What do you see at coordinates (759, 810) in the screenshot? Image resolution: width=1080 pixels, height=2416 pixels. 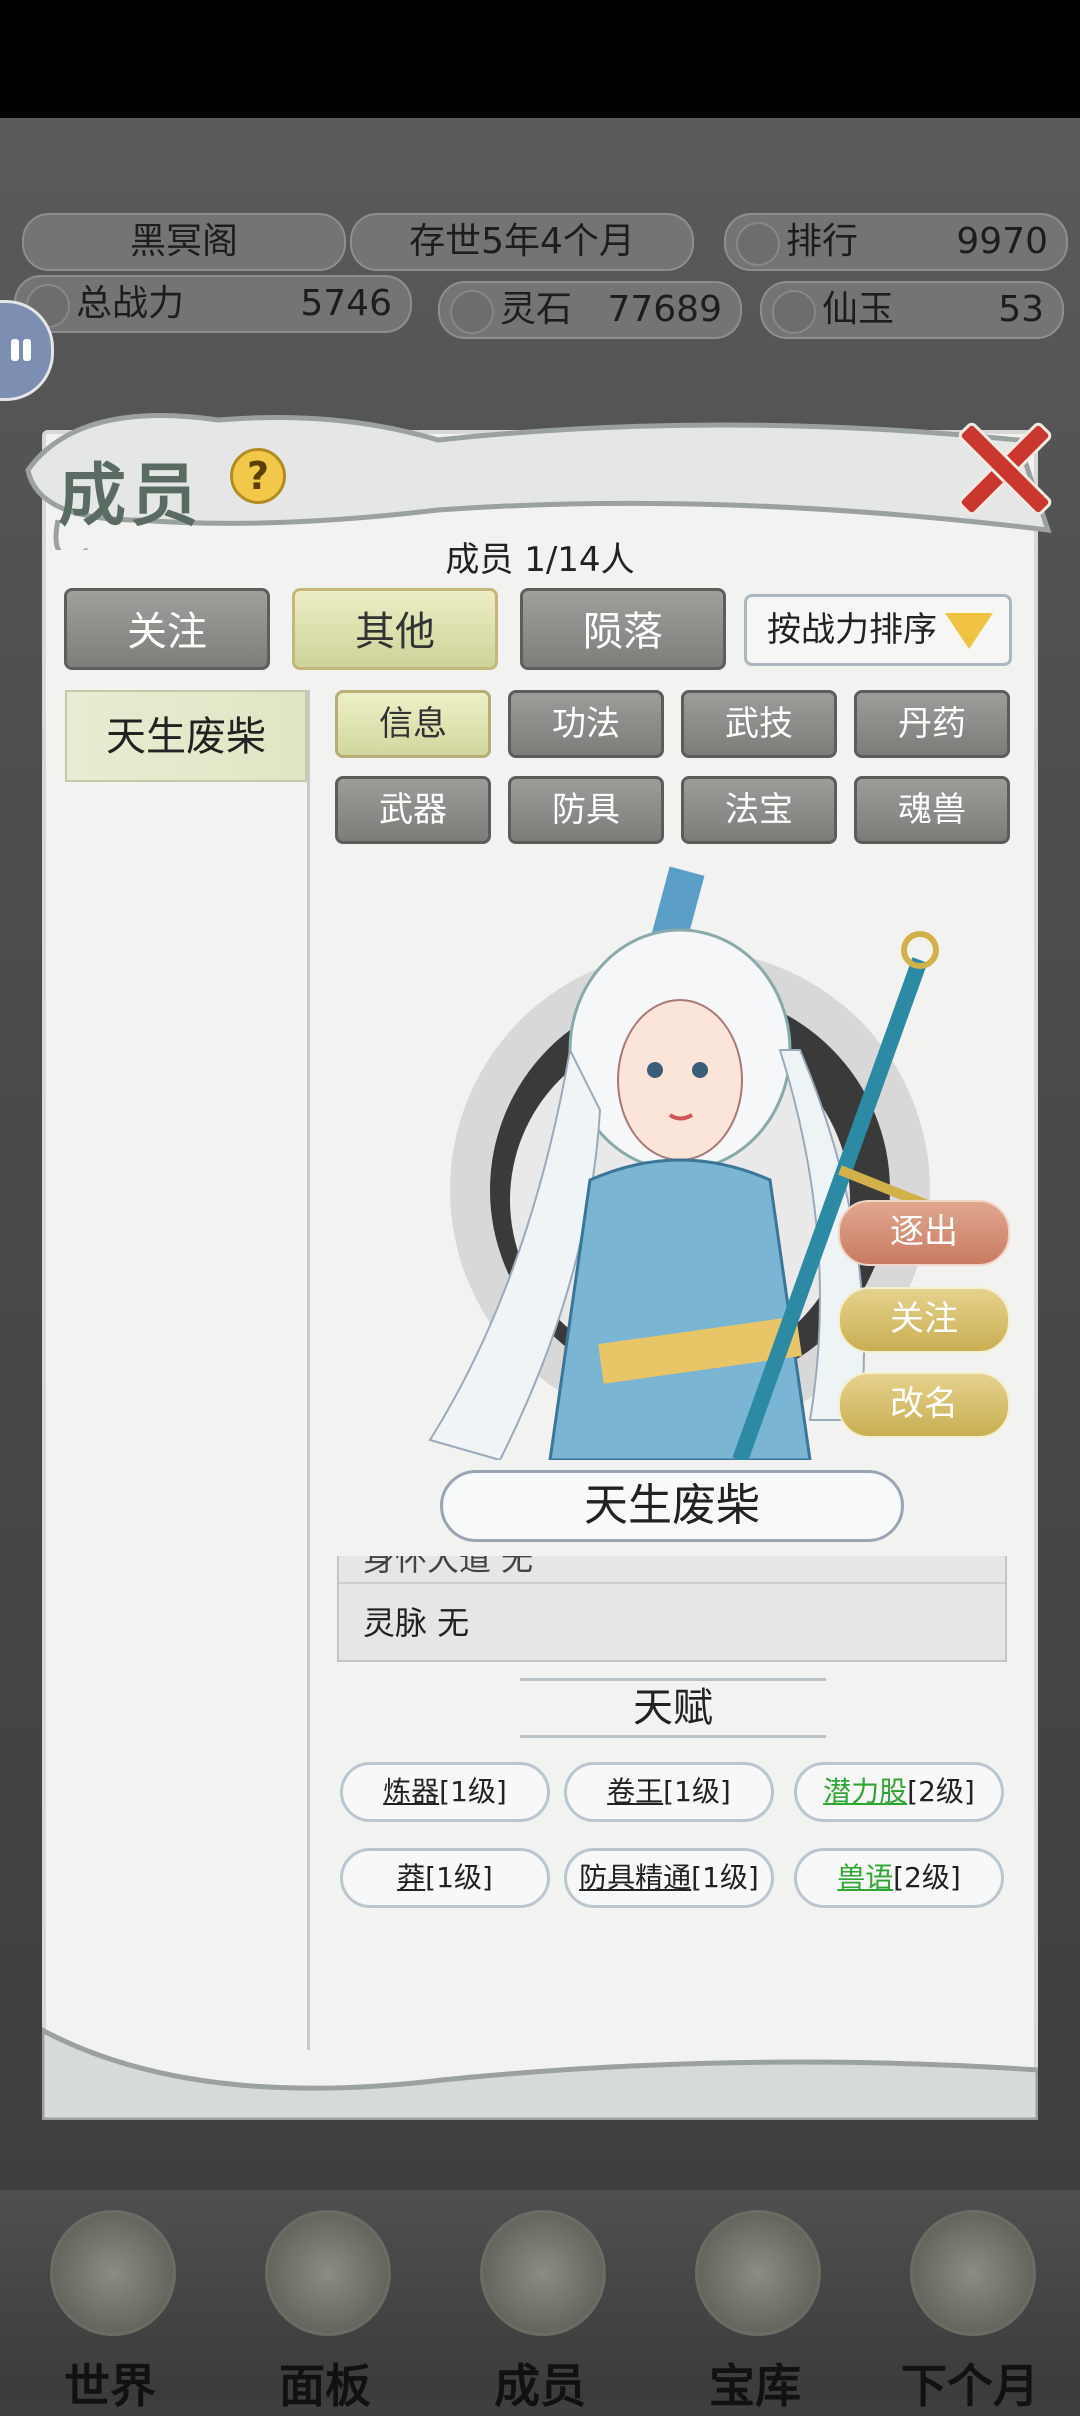 I see `subtab-artifact: 法宝` at bounding box center [759, 810].